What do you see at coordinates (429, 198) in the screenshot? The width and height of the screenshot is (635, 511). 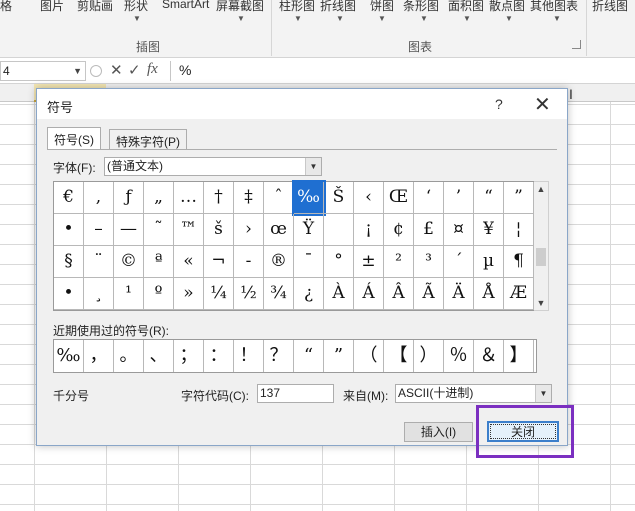 I see `symbol-cell: ‘` at bounding box center [429, 198].